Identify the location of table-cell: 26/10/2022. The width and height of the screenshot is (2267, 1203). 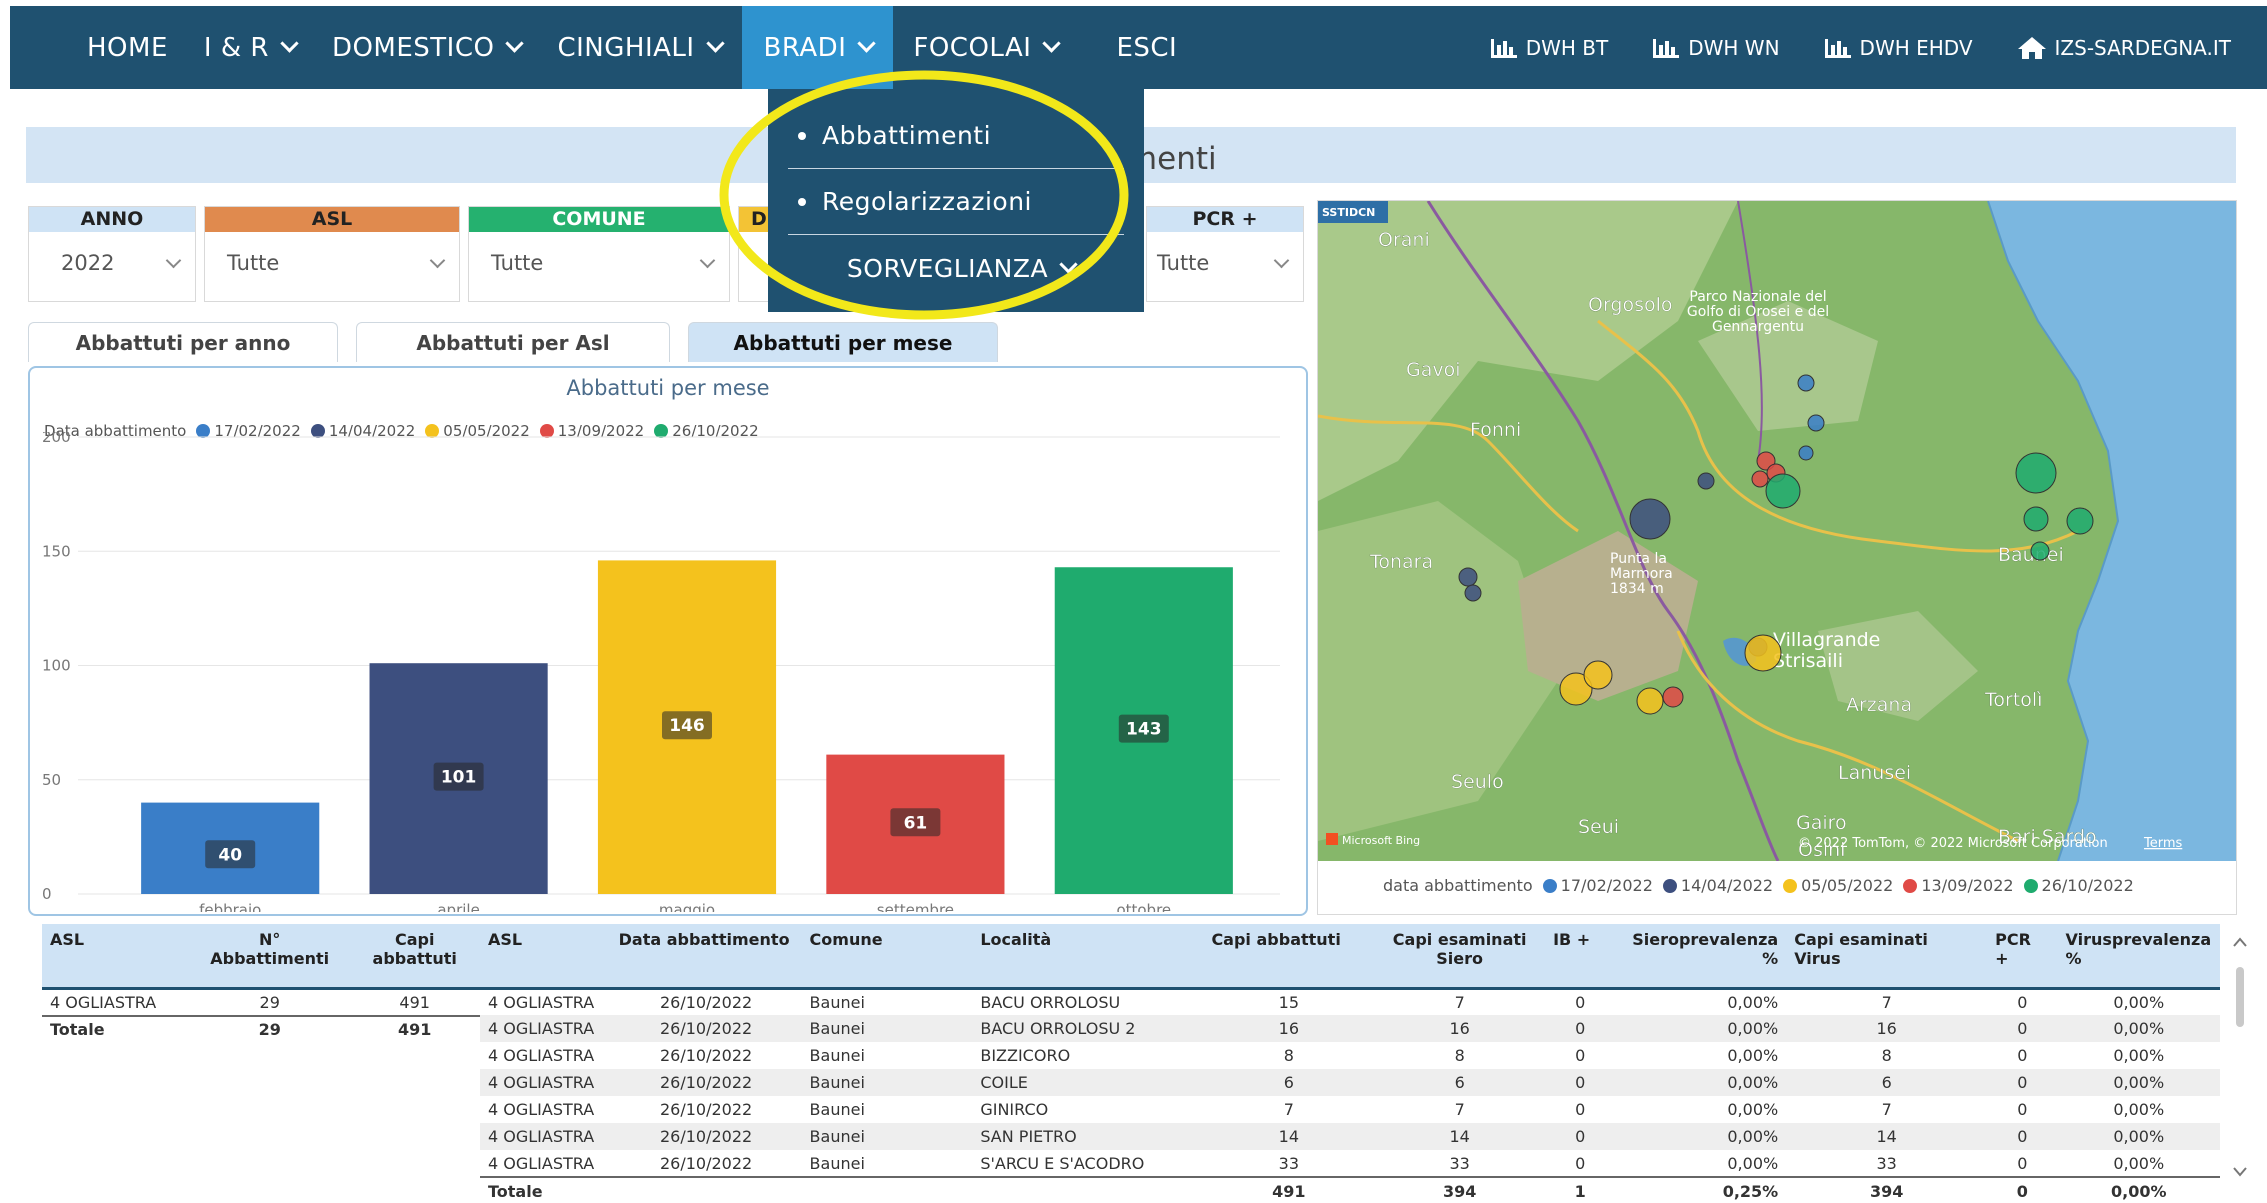
(706, 1163).